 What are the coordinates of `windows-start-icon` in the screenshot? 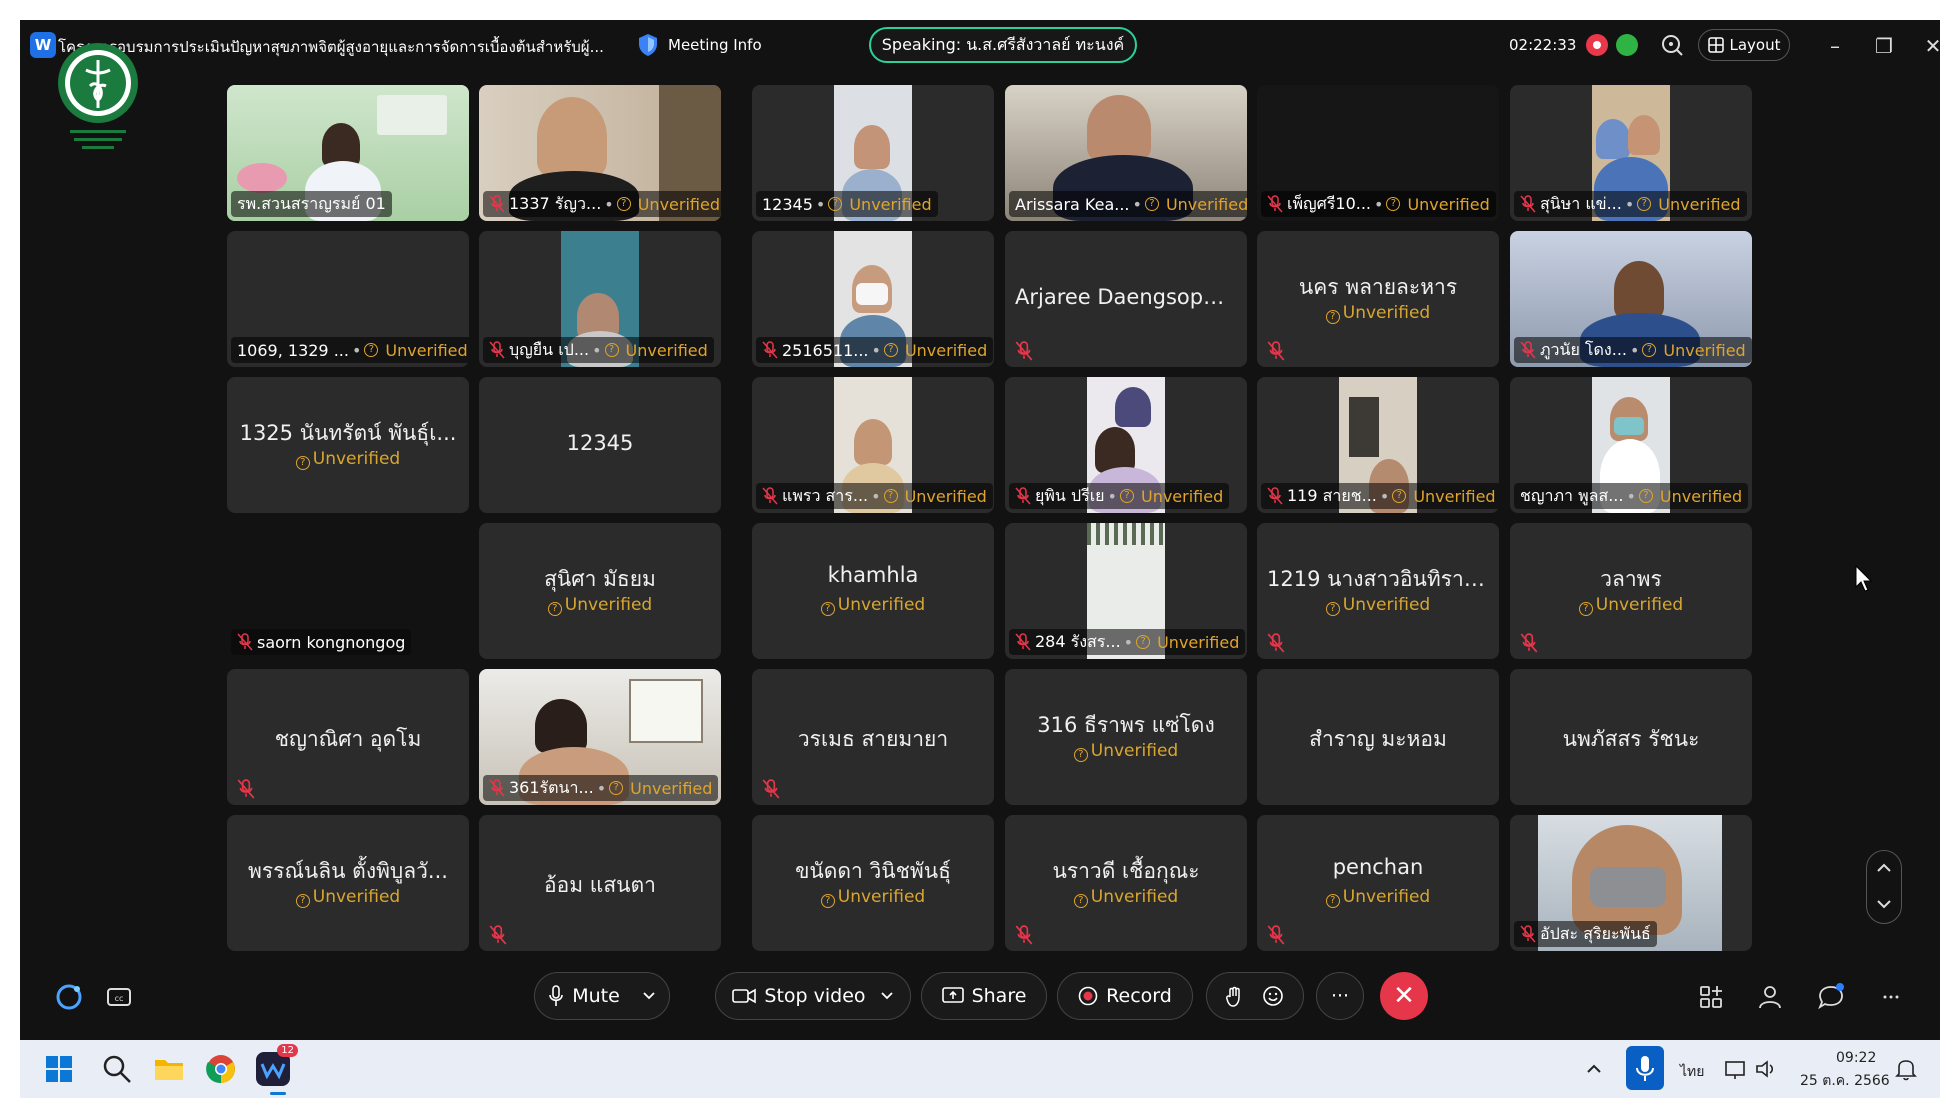 It's located at (59, 1069).